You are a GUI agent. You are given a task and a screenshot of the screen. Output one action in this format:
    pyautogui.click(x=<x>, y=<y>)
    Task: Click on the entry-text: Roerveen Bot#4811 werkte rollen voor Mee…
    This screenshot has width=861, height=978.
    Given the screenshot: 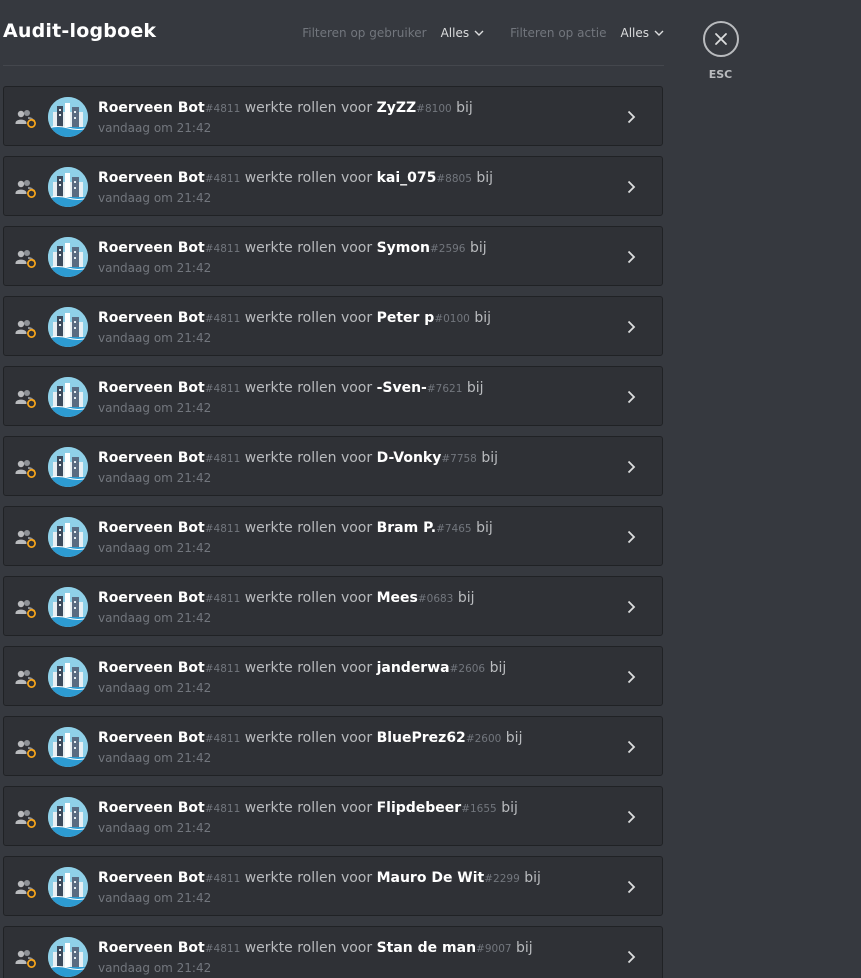 What is the action you would take?
    pyautogui.click(x=286, y=607)
    